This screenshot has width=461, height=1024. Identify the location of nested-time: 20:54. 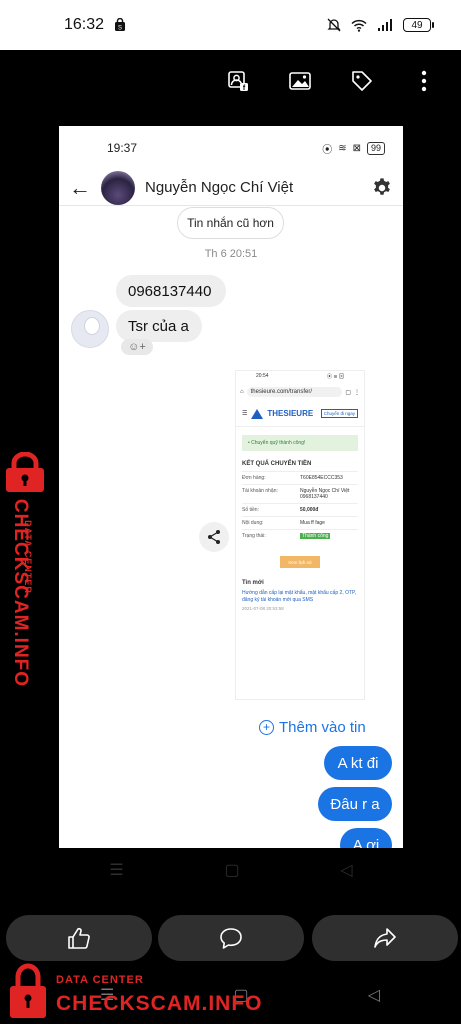
(262, 376).